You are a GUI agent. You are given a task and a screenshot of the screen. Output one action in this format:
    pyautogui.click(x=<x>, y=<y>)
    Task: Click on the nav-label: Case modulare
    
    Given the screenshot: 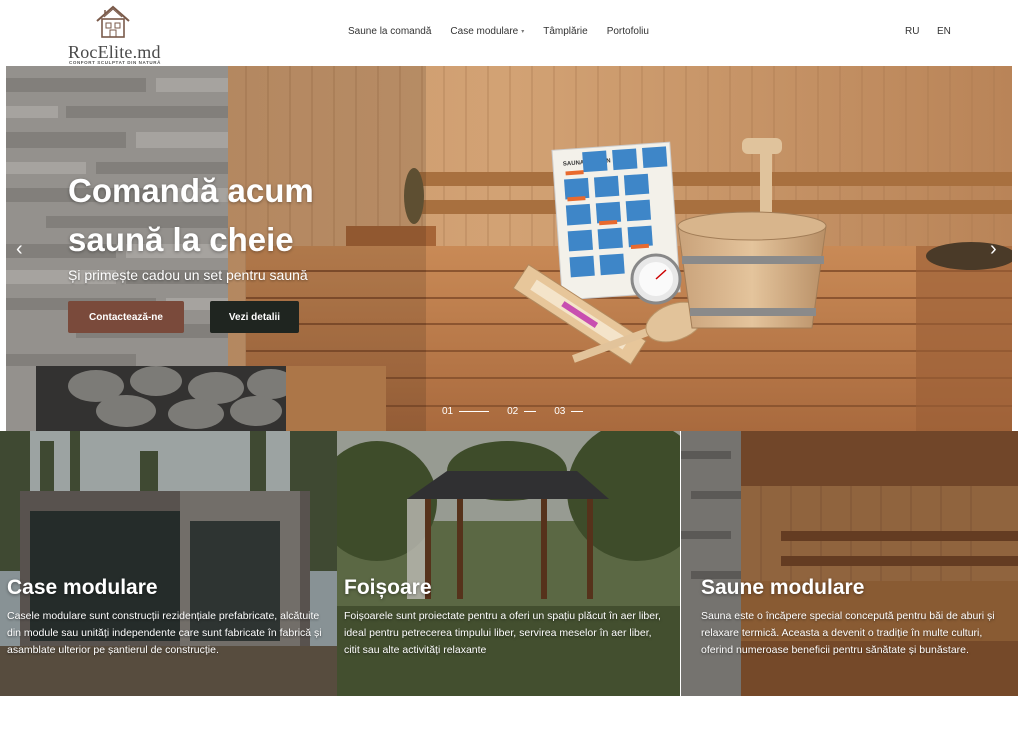 What is the action you would take?
    pyautogui.click(x=484, y=31)
    